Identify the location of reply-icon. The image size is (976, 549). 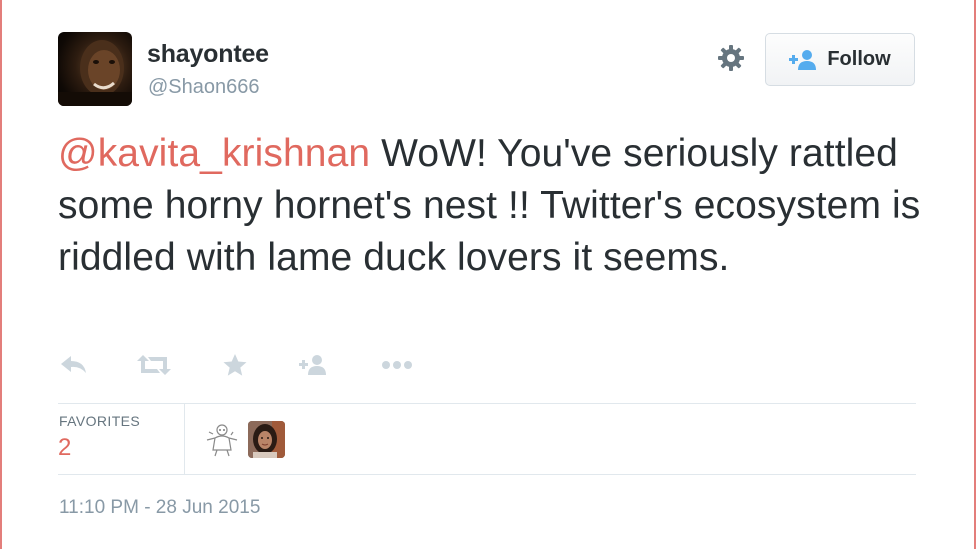
(73, 364).